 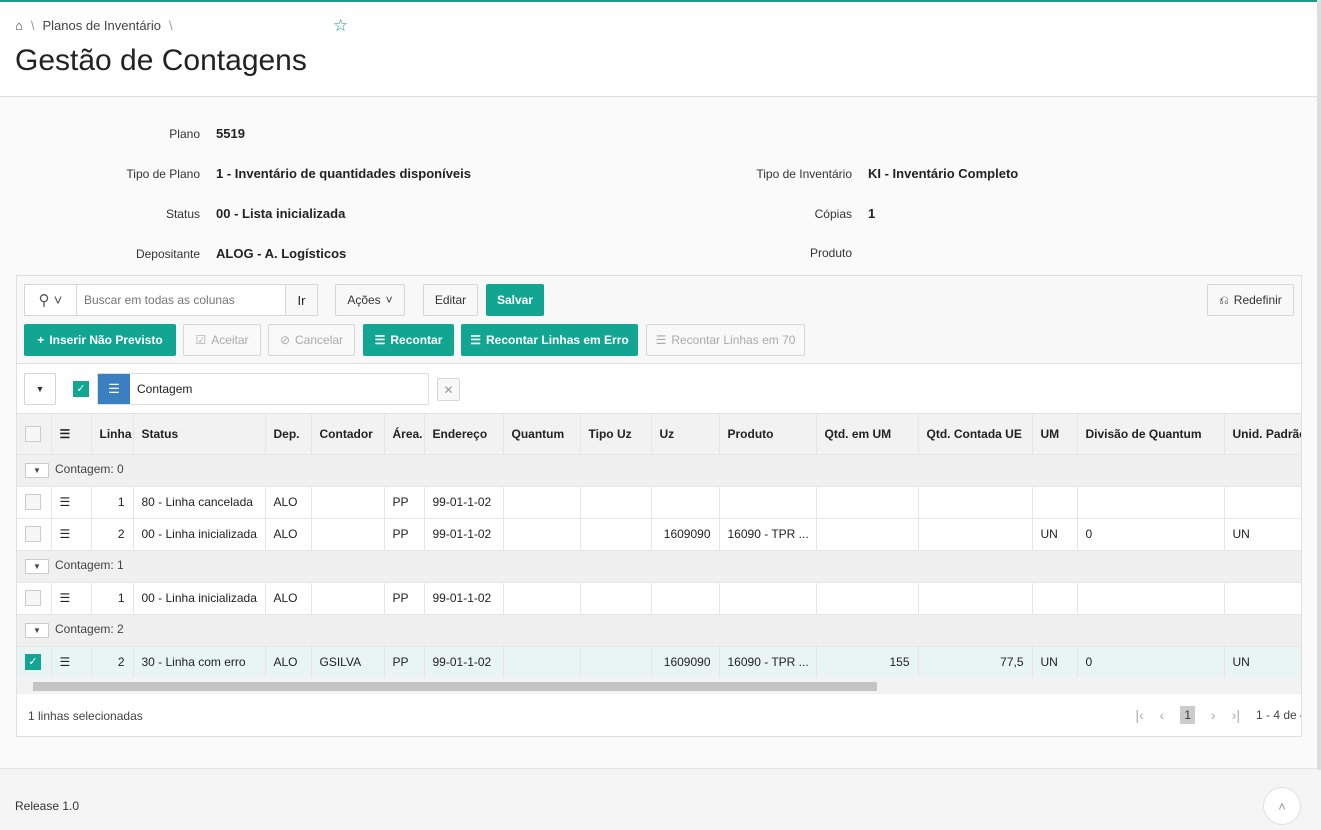 What do you see at coordinates (725, 340) in the screenshot?
I see `recount-70-button: ☰ Recontar Linhas em 70` at bounding box center [725, 340].